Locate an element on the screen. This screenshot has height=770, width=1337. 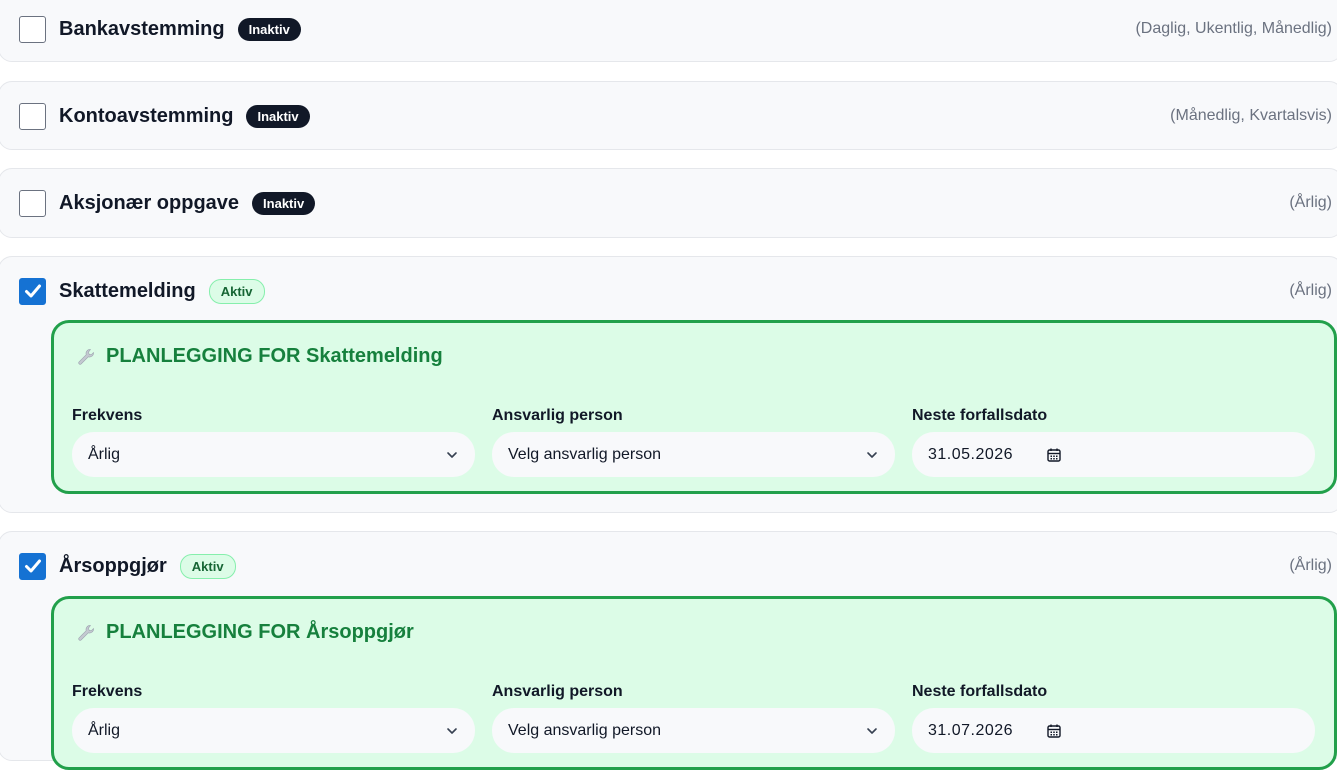
task-name: Aksjonær oppgave is located at coordinates (149, 202).